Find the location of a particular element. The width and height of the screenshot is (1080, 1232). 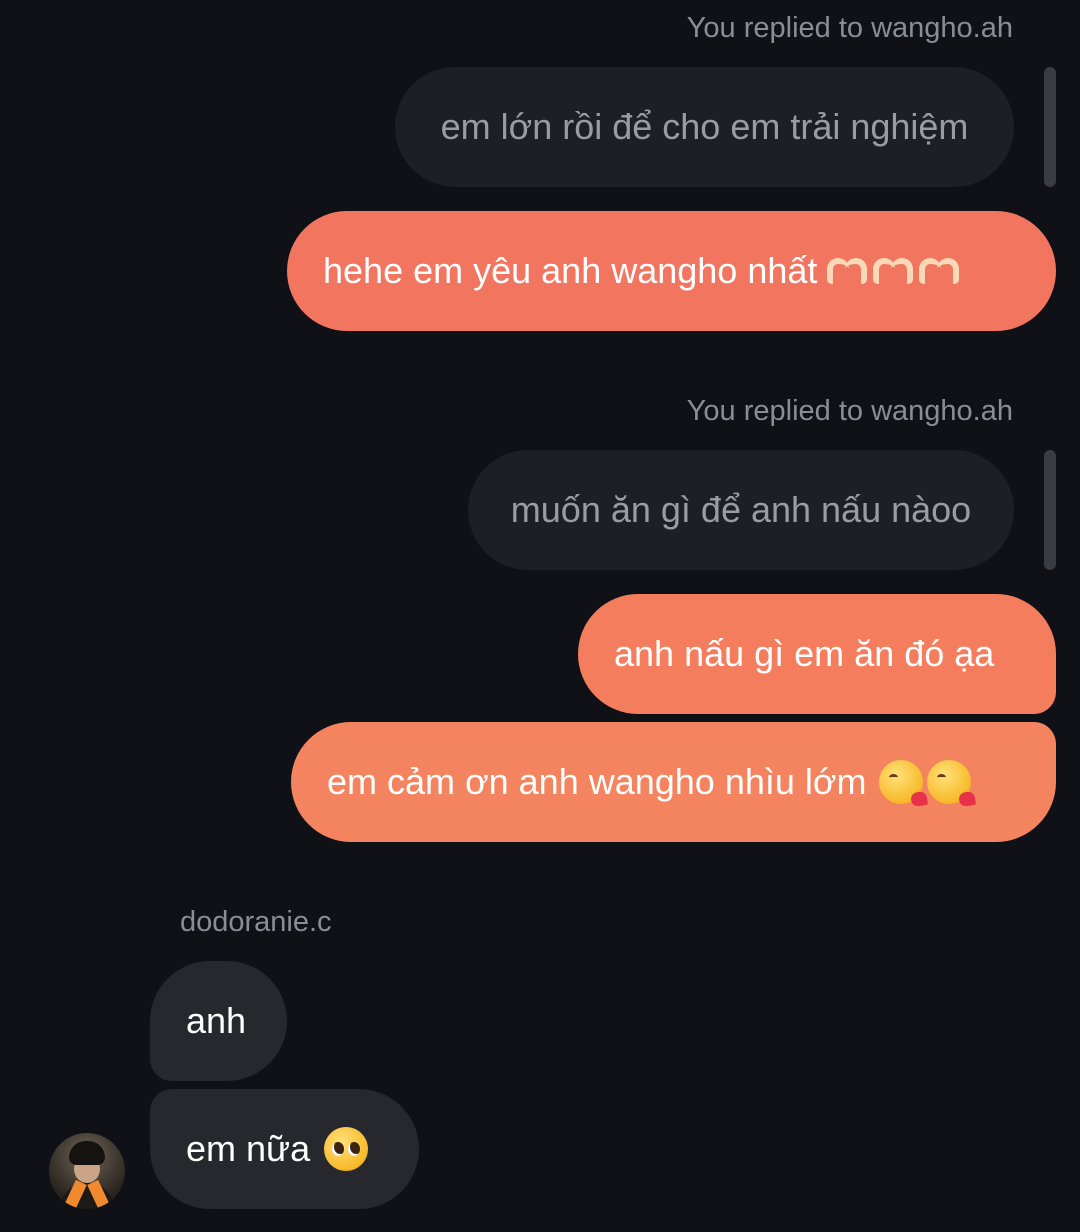

heart-hands-emoji-group is located at coordinates (894, 271).